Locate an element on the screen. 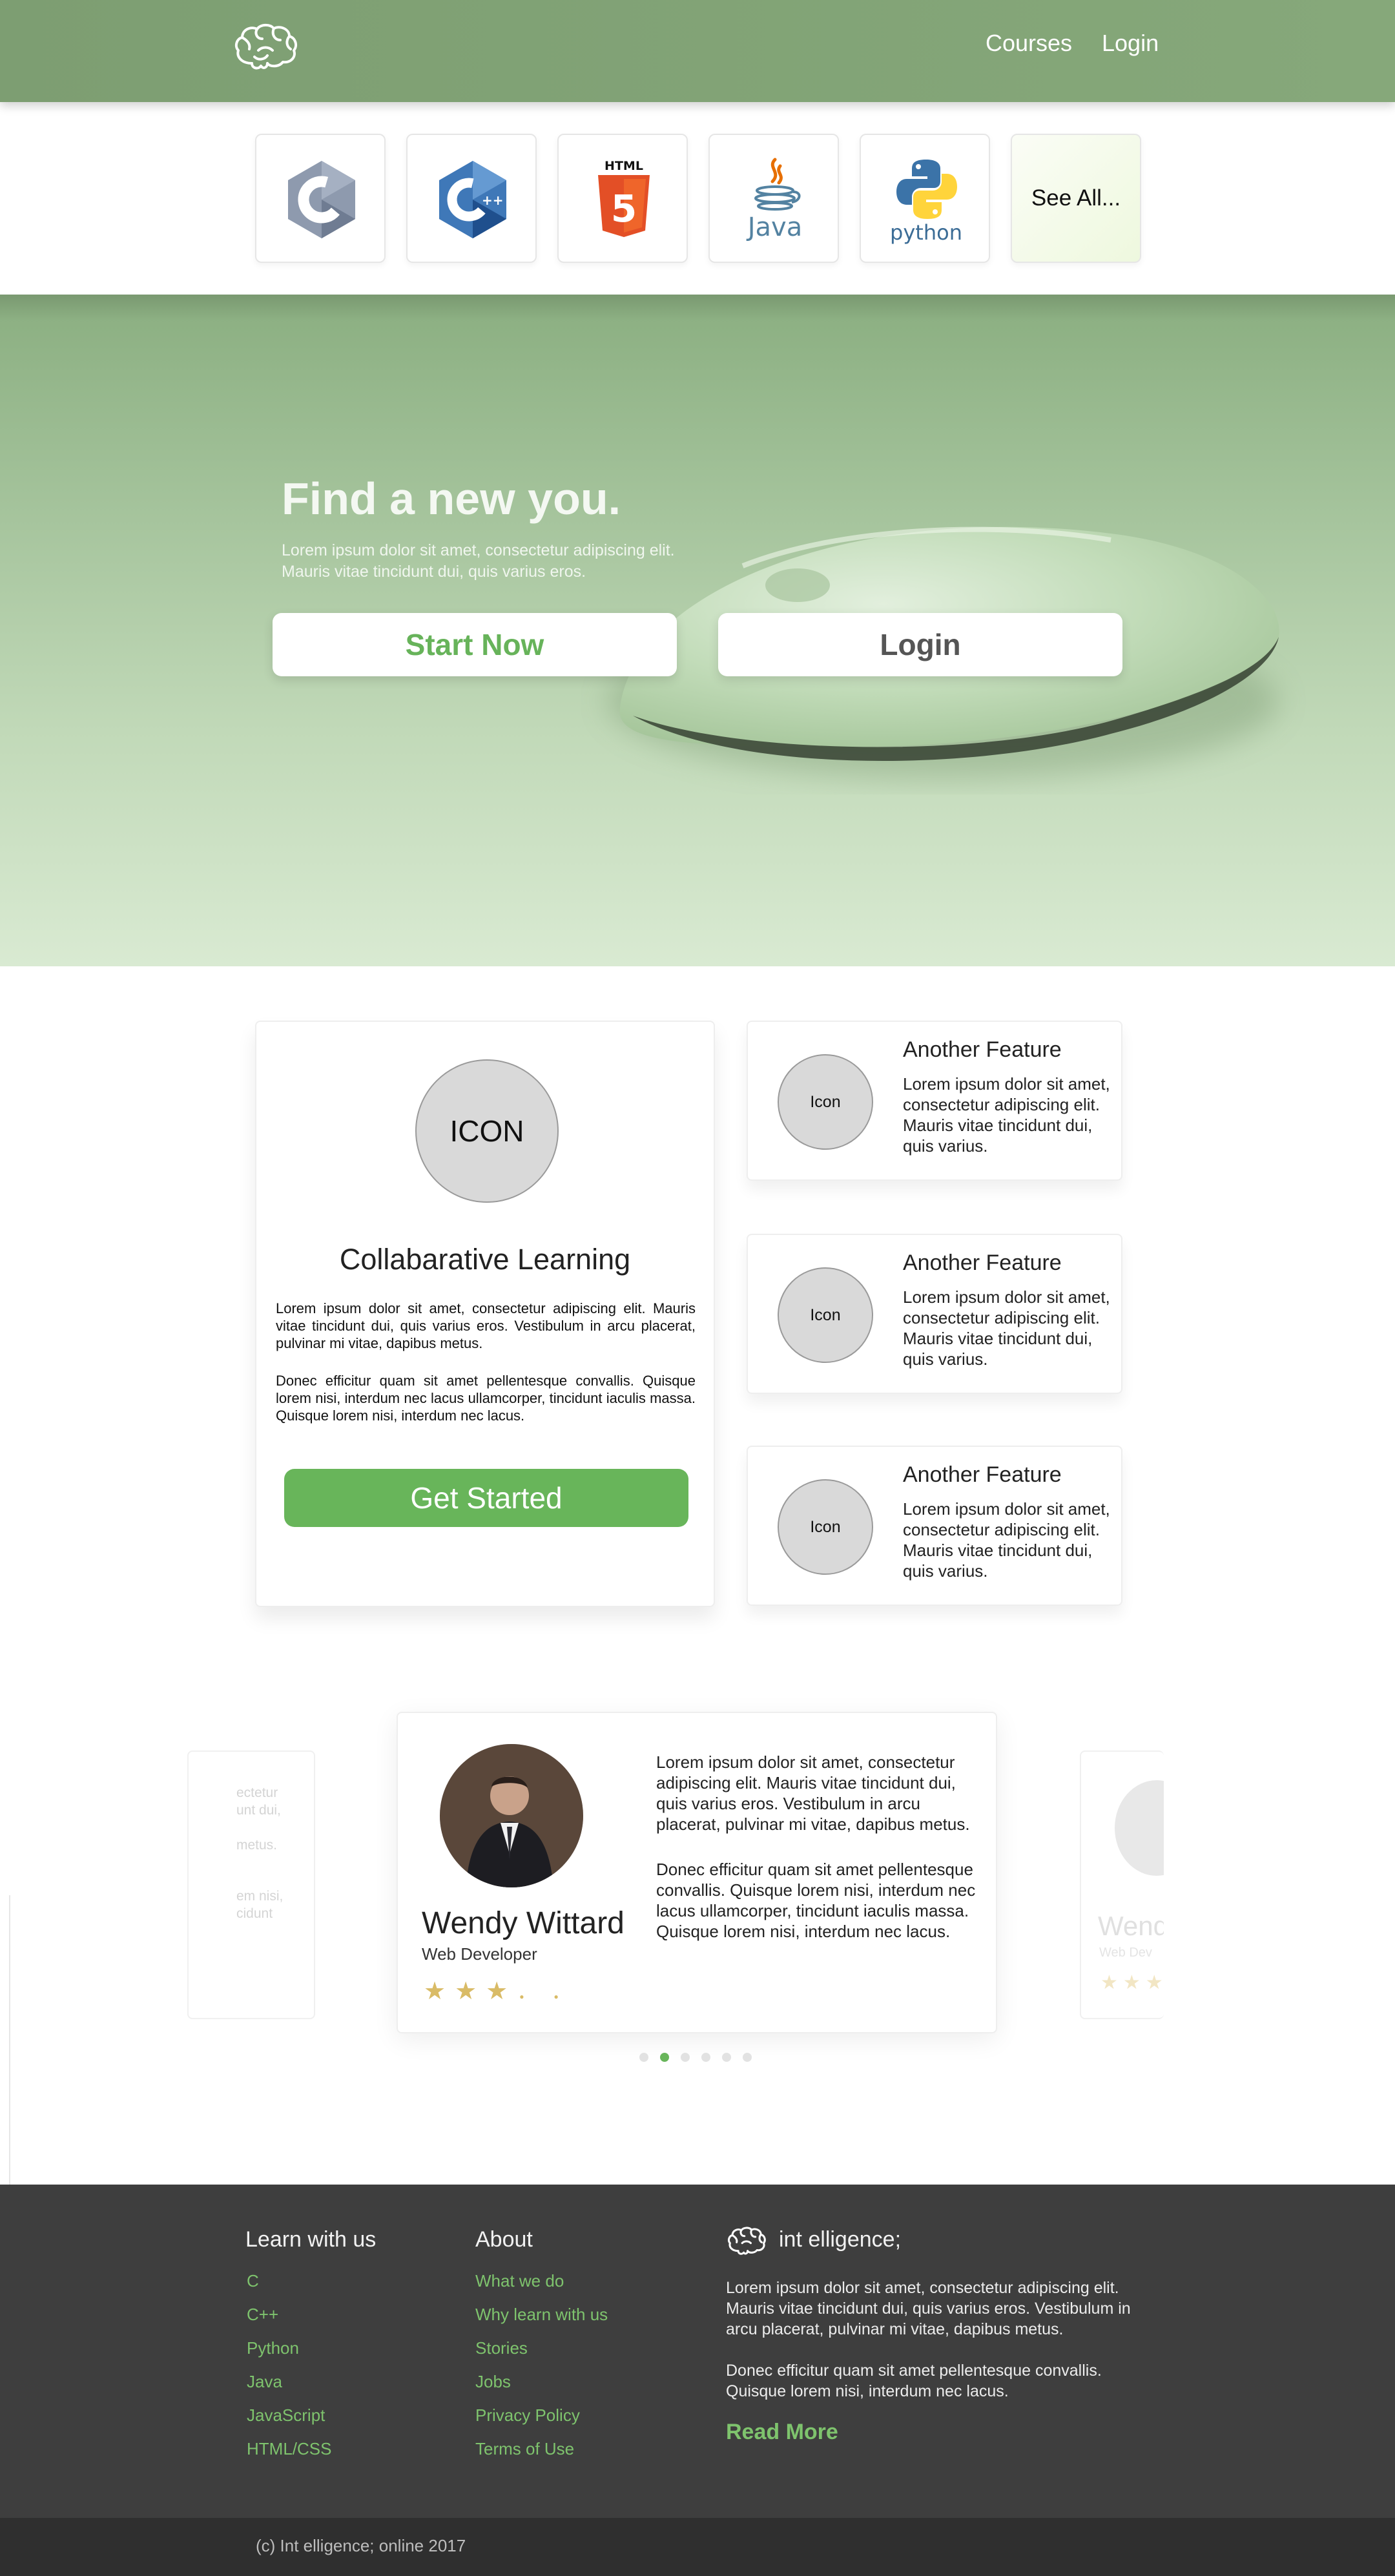  testimonial-rating: ★ ★ ★ ● ● is located at coordinates (505, 1991).